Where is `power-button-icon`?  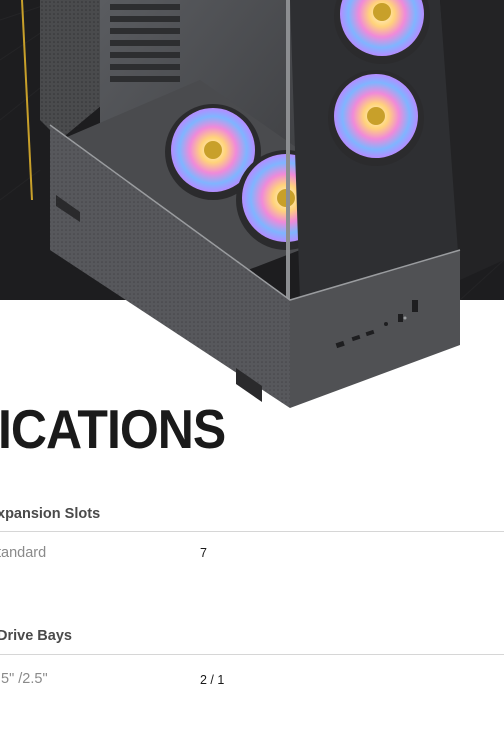 power-button-icon is located at coordinates (408, 311).